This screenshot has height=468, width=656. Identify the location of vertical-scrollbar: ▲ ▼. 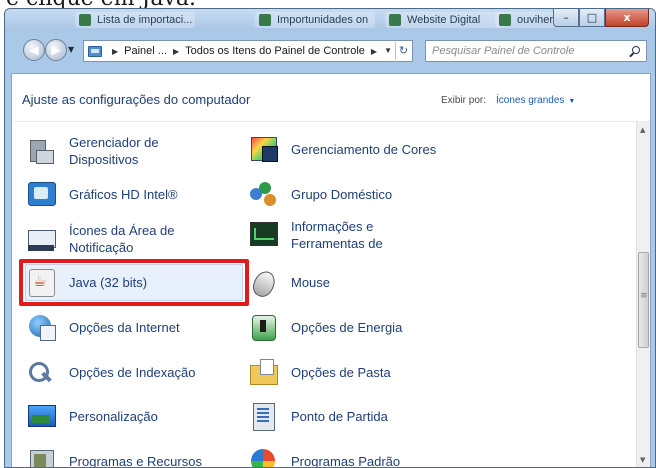
(643, 294).